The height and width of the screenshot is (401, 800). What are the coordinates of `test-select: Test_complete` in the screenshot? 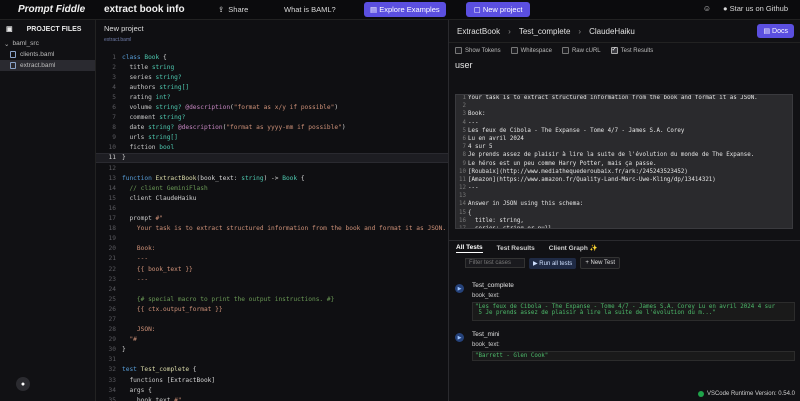 It's located at (545, 31).